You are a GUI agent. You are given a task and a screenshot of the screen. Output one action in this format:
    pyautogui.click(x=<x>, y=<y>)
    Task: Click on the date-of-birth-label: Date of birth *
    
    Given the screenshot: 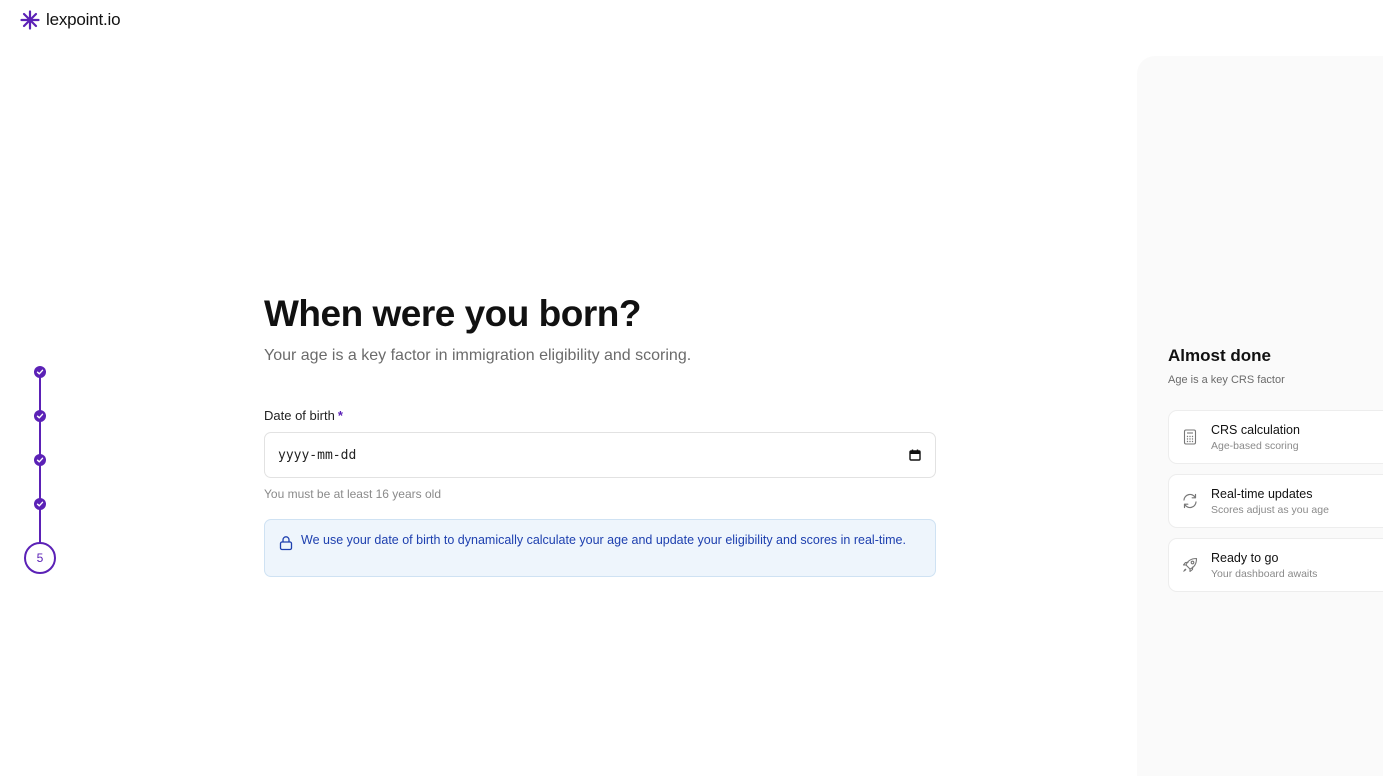 What is the action you would take?
    pyautogui.click(x=600, y=416)
    